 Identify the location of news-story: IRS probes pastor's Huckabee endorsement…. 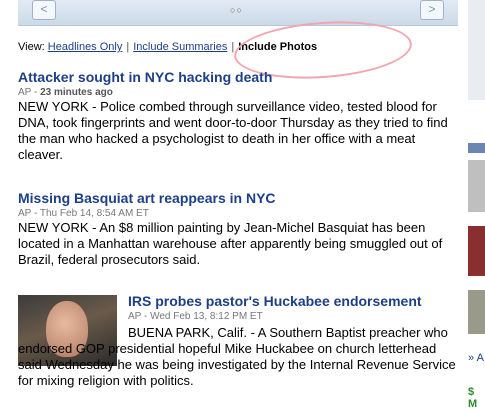
(293, 308).